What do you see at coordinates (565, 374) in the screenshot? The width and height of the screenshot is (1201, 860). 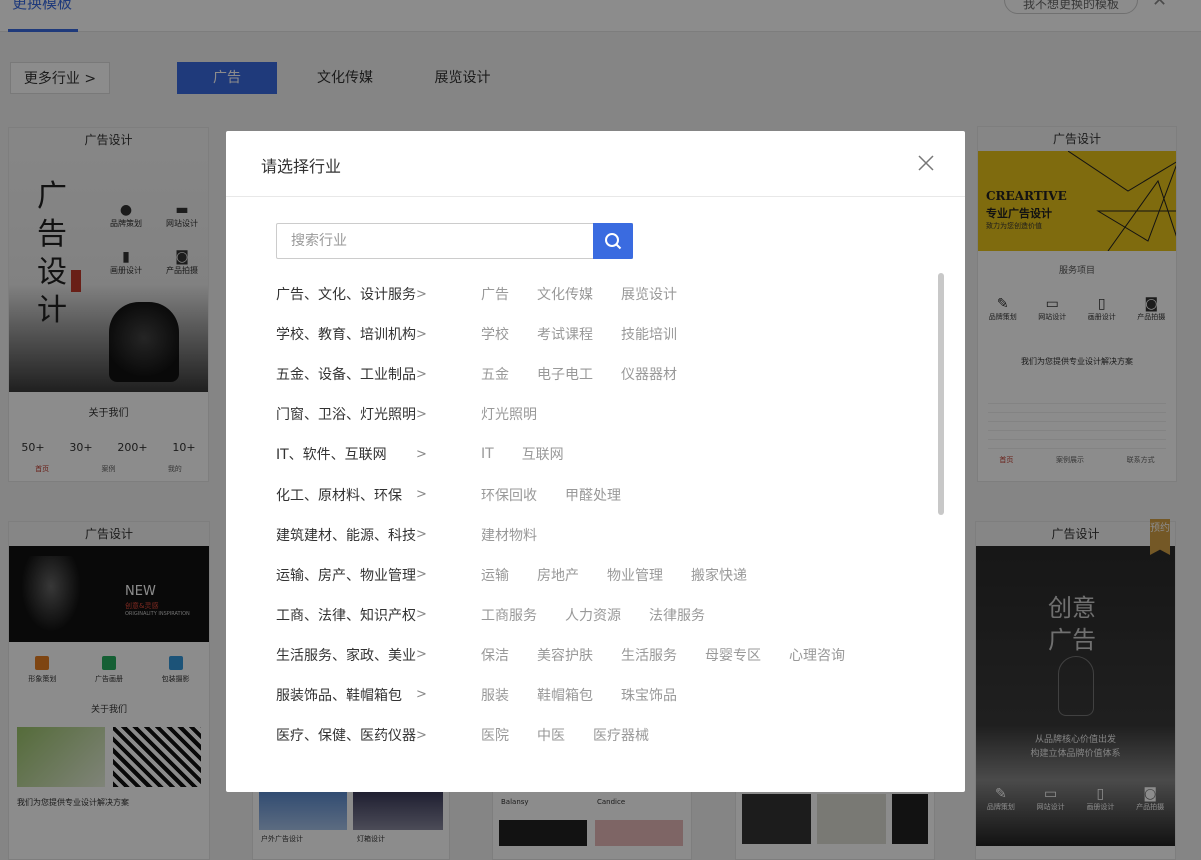 I see `industry-sub-item: 电子电工` at bounding box center [565, 374].